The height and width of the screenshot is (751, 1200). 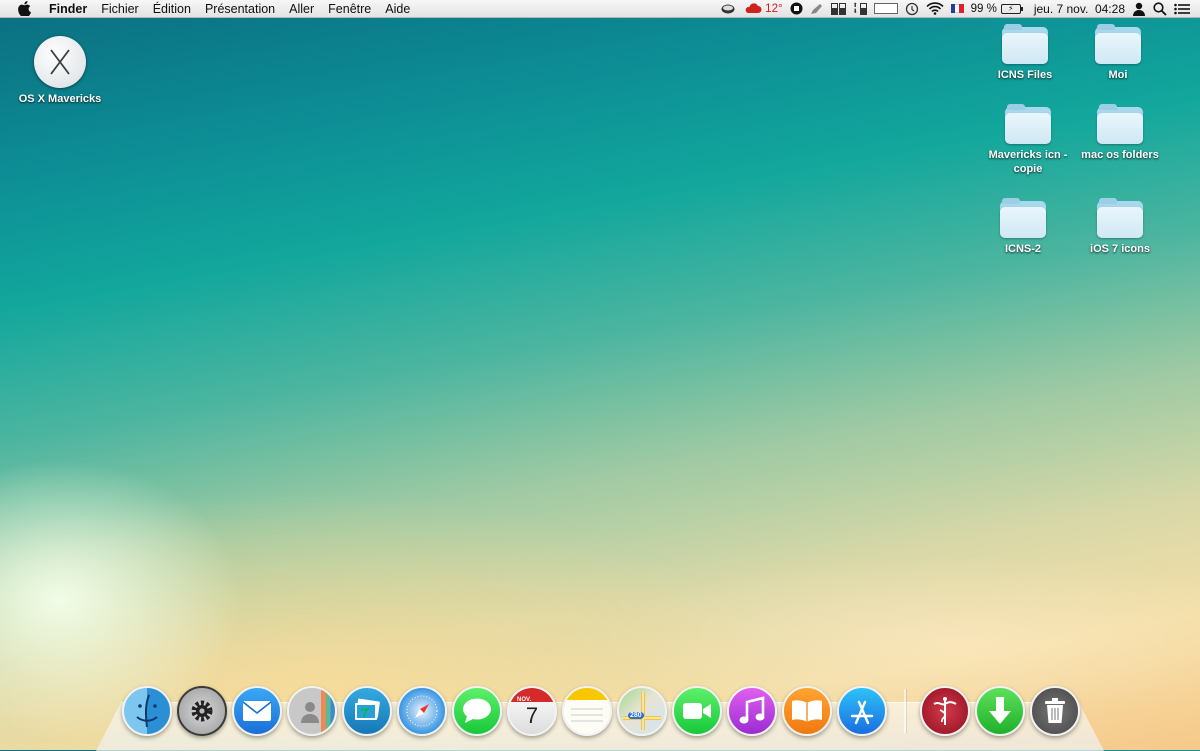 I want to click on desktop-item-label: ICNS Files, so click(x=1025, y=75).